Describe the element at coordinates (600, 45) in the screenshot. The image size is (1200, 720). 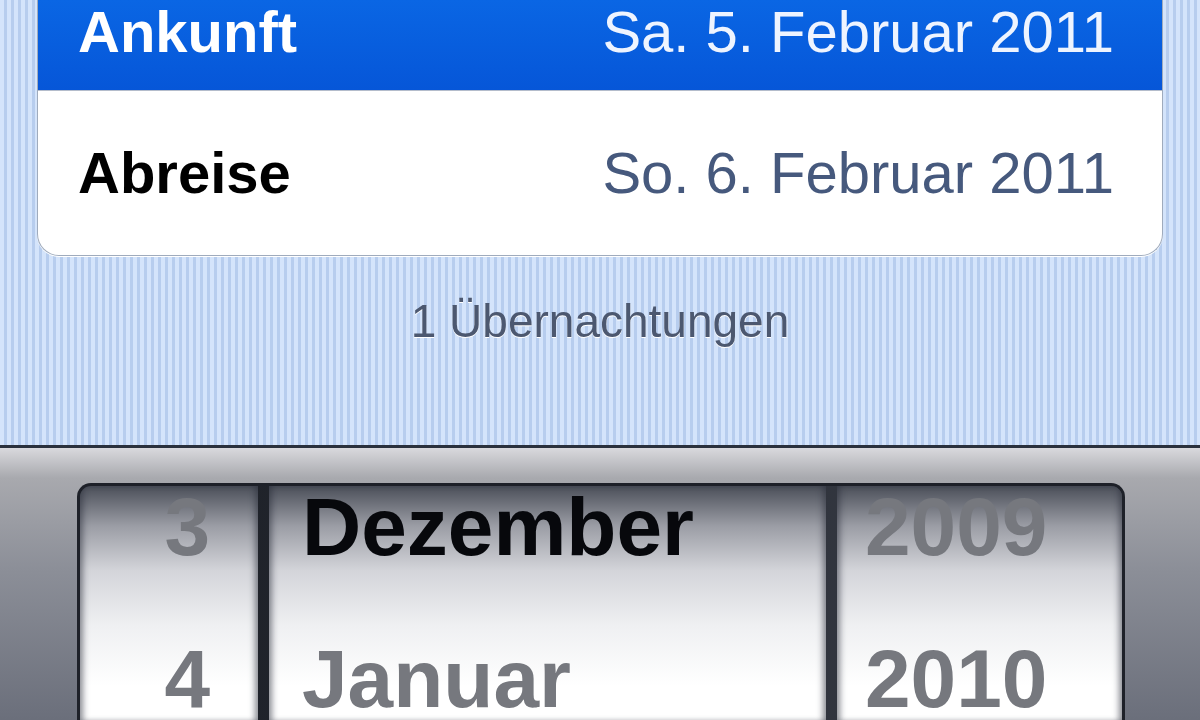
I see `date-row: Ankunft Sa. 5. Februar 2011` at that location.